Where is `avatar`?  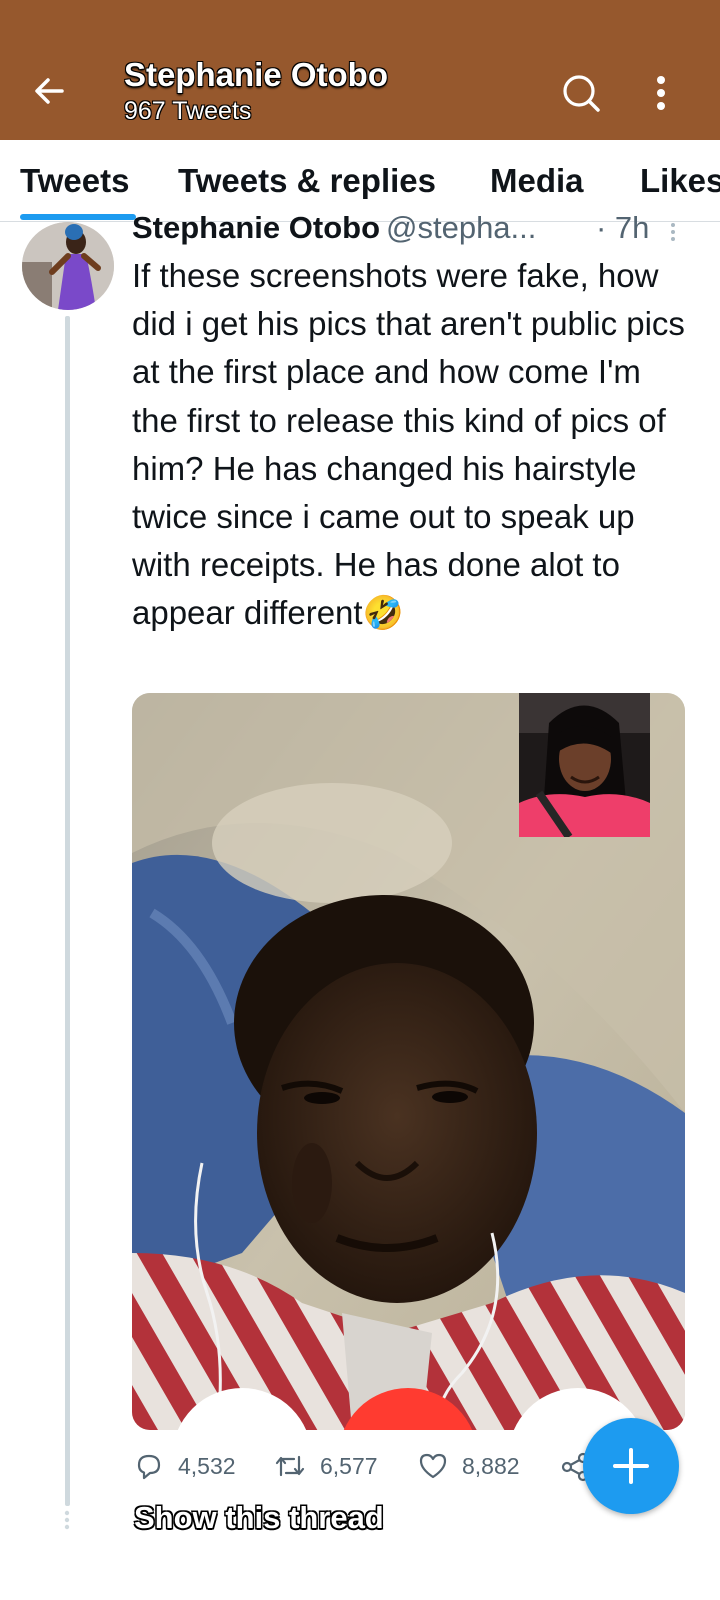
avatar is located at coordinates (68, 266).